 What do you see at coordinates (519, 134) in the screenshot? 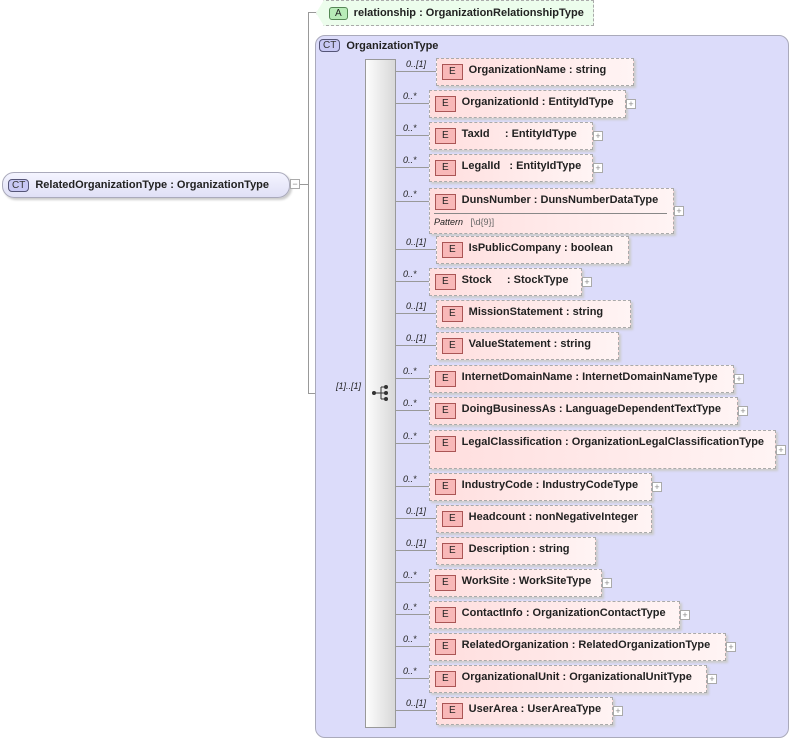
I see `element-label: TaxId : EntityIdType` at bounding box center [519, 134].